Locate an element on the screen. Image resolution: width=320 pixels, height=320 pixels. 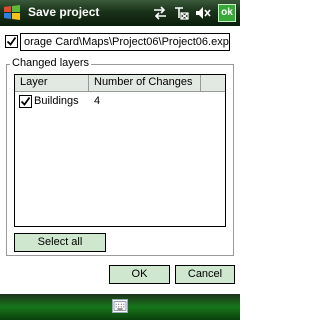
no-signal-icon is located at coordinates (181, 13).